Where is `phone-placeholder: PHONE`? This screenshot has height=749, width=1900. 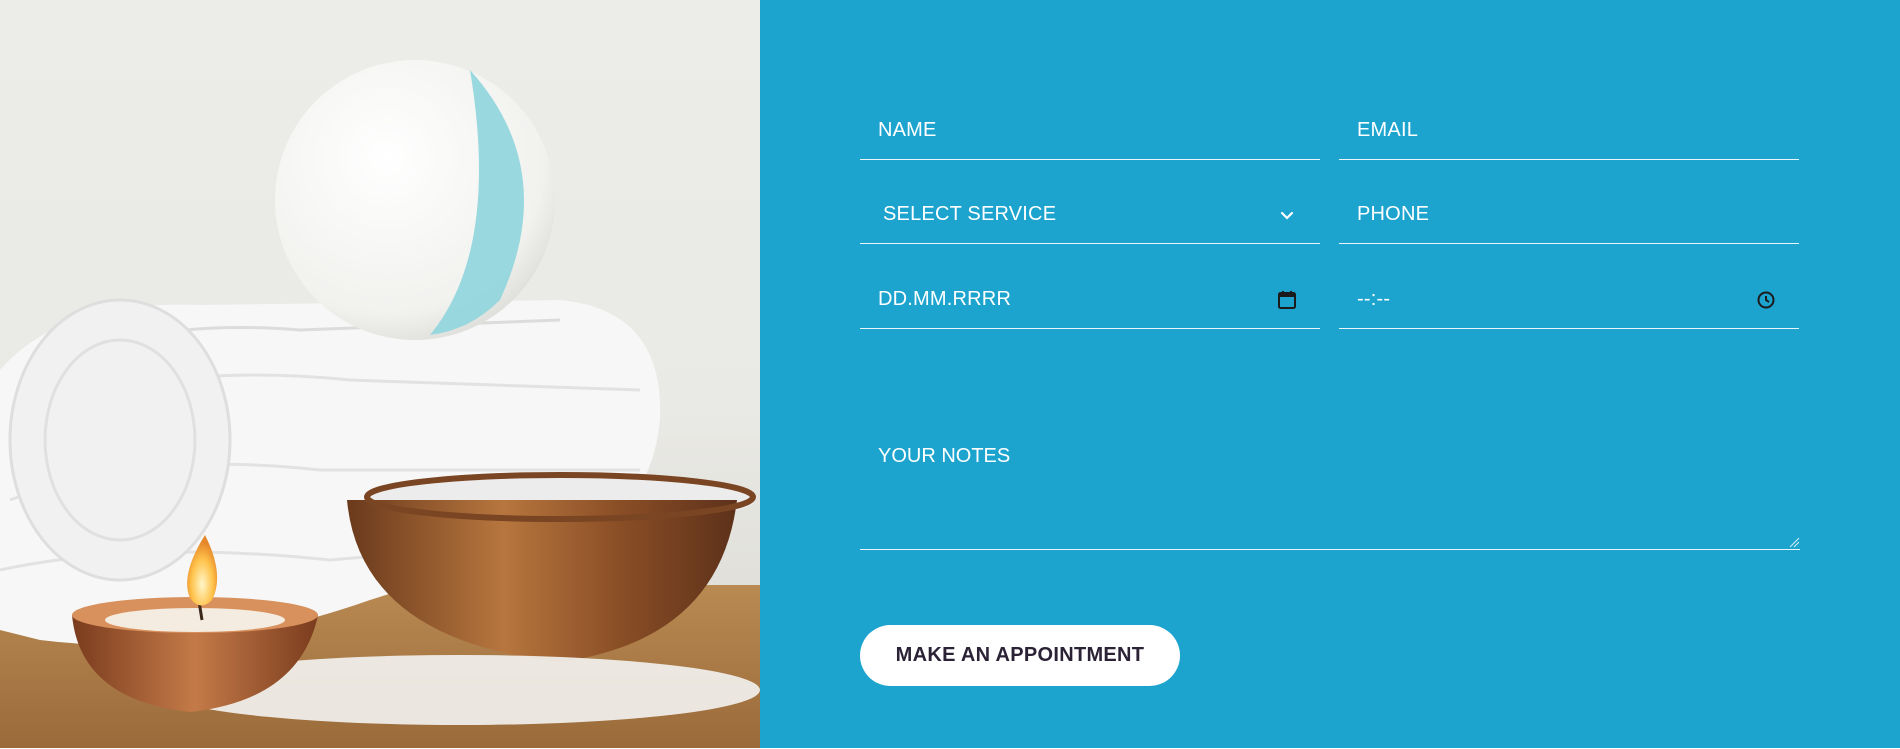
phone-placeholder: PHONE is located at coordinates (1393, 214).